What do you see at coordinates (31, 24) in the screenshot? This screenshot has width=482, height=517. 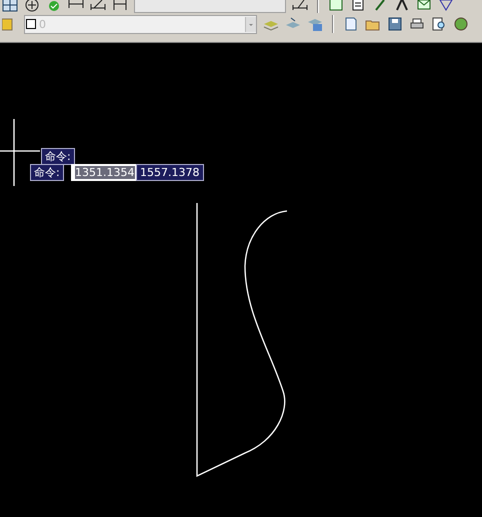 I see `color-swatch-icon` at bounding box center [31, 24].